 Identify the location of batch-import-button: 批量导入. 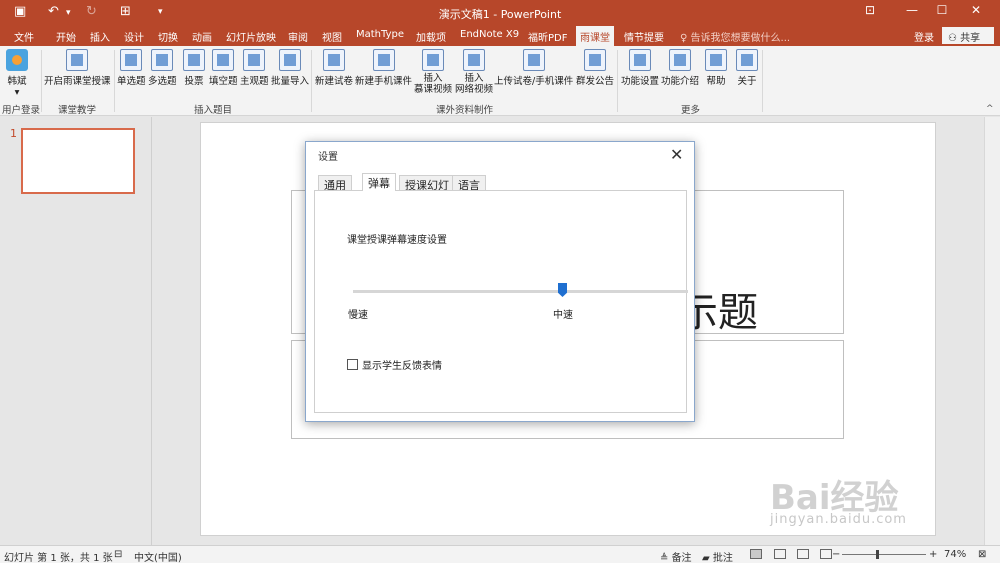
(290, 68).